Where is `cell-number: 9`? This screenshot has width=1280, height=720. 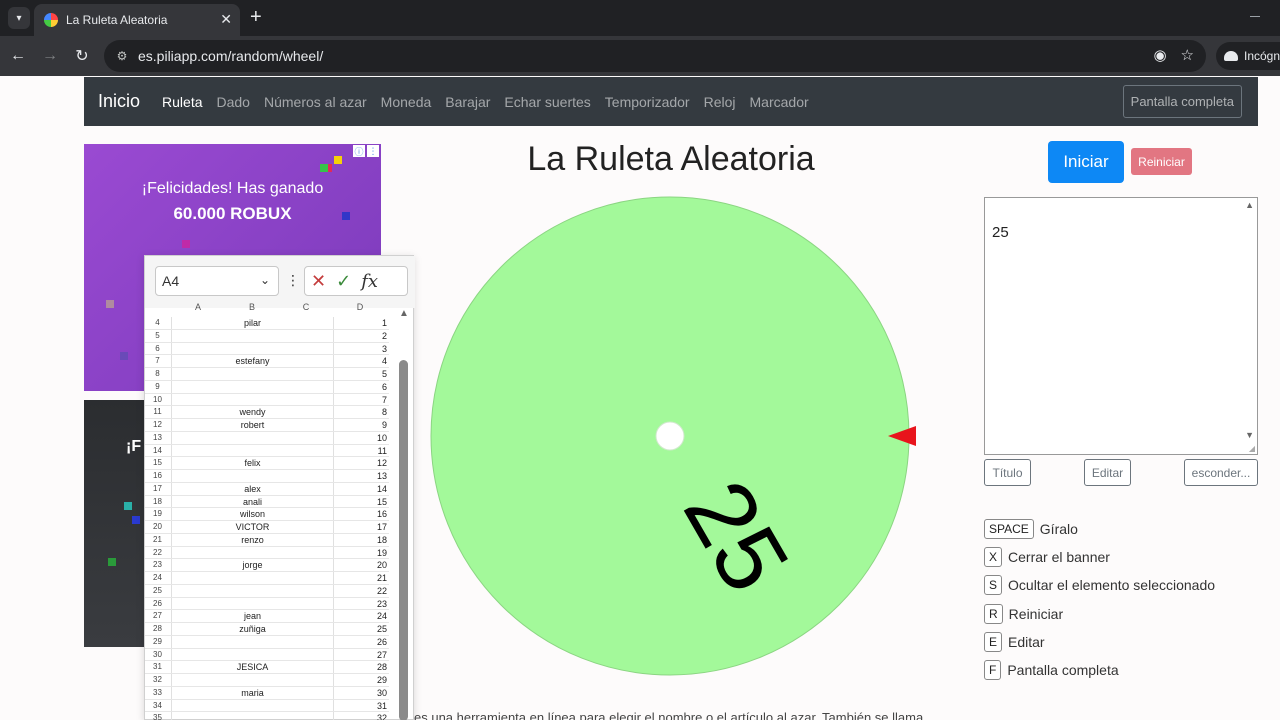
cell-number: 9 is located at coordinates (361, 425).